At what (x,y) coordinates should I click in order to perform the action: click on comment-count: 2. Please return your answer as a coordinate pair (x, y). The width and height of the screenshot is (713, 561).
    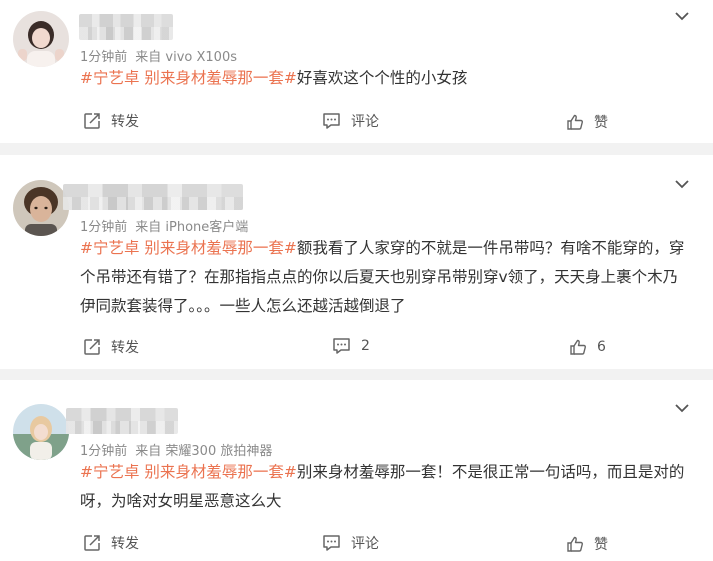
    Looking at the image, I should click on (365, 346).